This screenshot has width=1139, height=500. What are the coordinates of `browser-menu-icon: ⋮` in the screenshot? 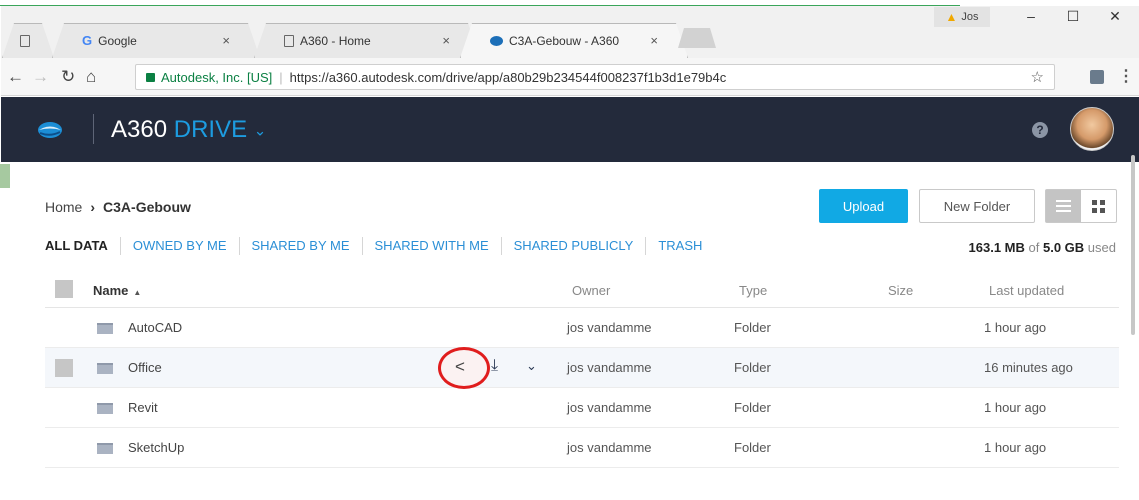 It's located at (1126, 76).